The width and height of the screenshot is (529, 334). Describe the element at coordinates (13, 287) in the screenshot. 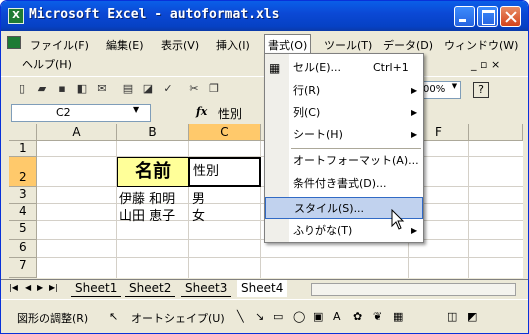

I see `first-sheet-icon: |◀` at that location.